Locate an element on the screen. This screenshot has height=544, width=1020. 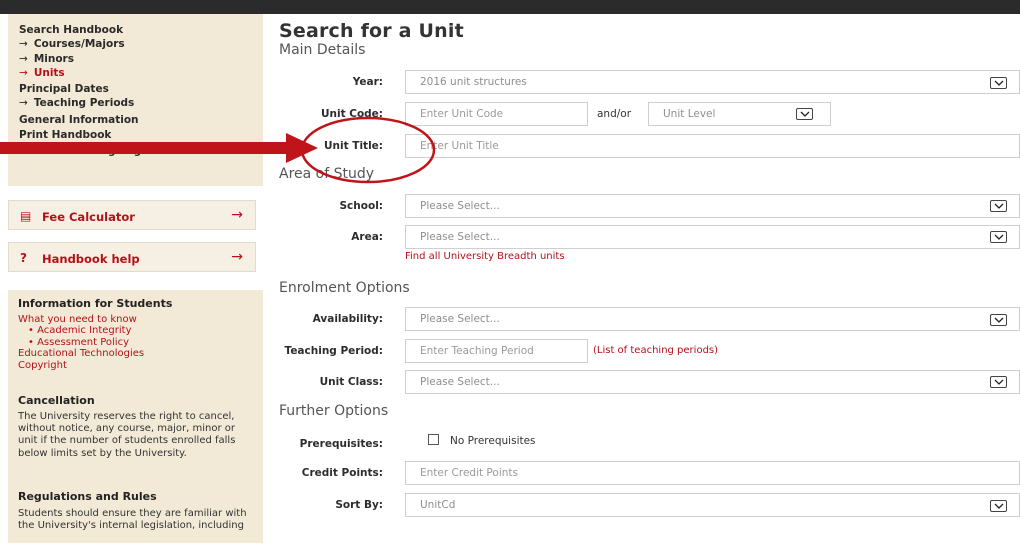
sort-by-select: UnitCd is located at coordinates (712, 505).